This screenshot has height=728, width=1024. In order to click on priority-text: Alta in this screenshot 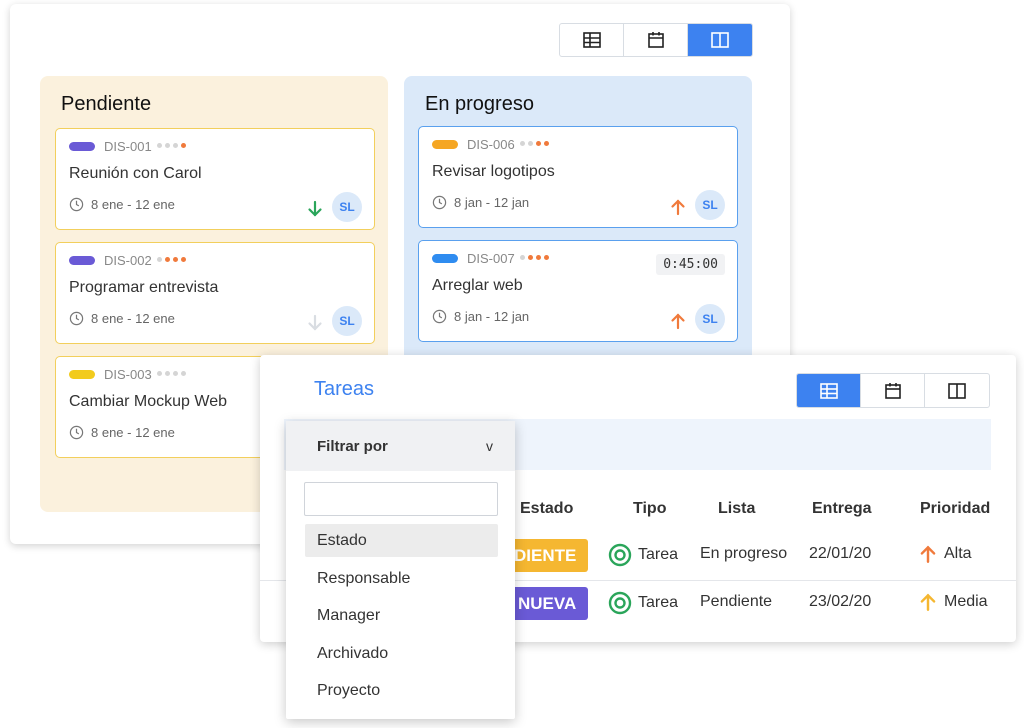, I will do `click(958, 553)`.